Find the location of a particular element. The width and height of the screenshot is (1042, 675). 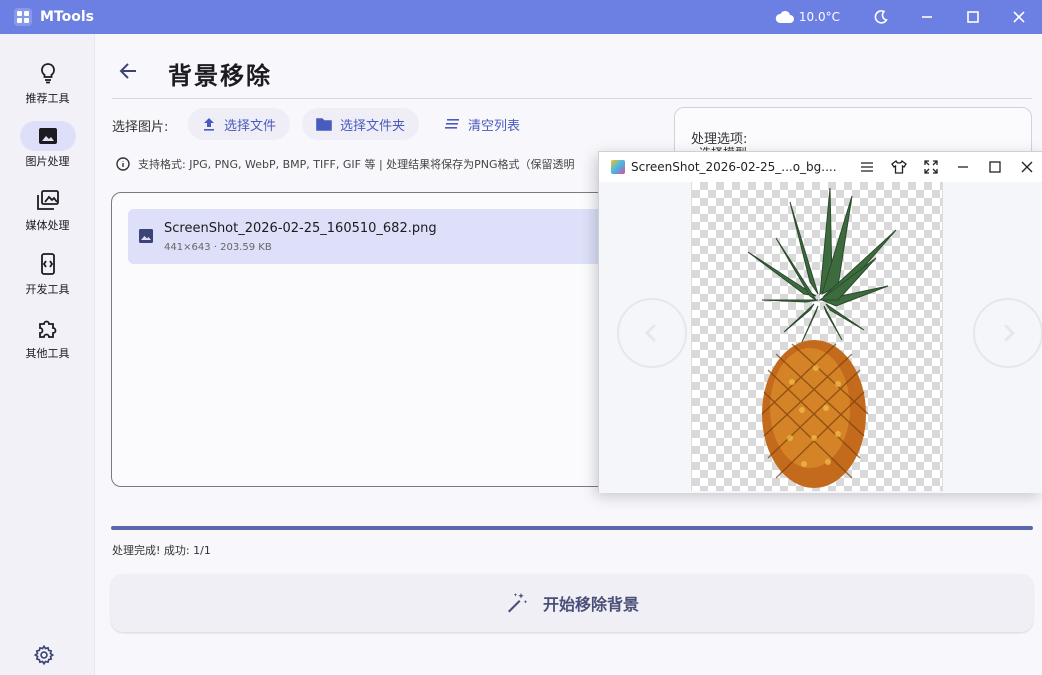

pick-image-label: 选择图片: is located at coordinates (140, 127).